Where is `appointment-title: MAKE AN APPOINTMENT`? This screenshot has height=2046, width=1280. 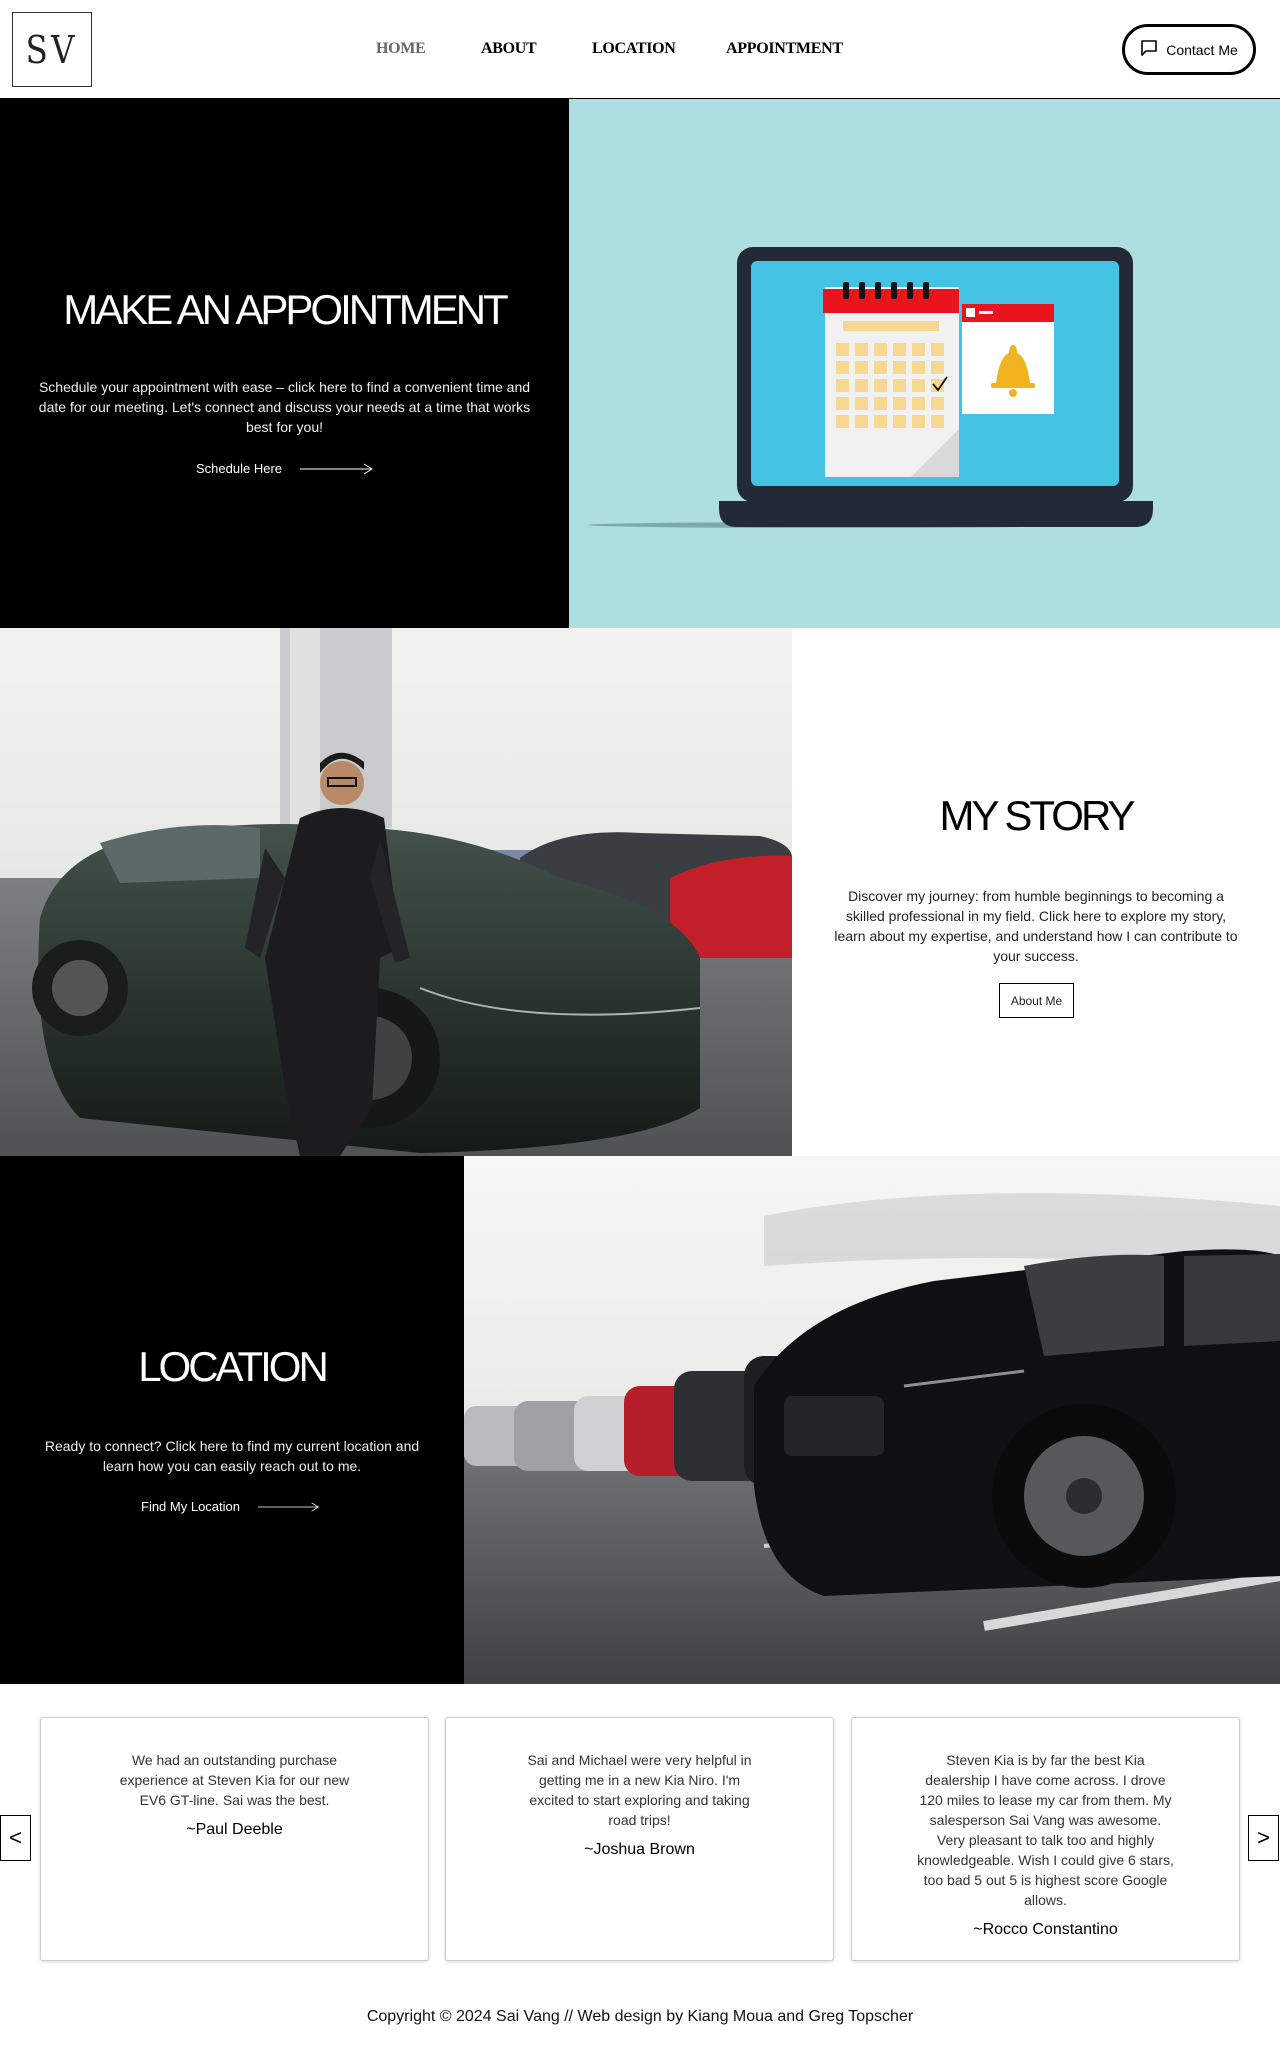
appointment-title: MAKE AN APPOINTMENT is located at coordinates (285, 309).